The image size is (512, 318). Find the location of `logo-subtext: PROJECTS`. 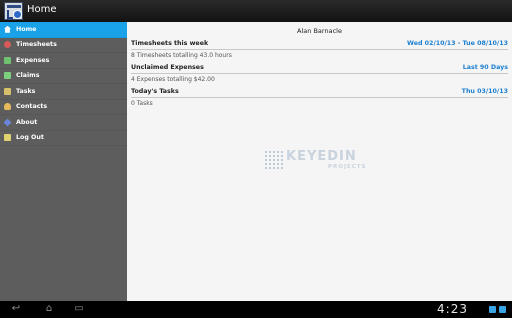

logo-subtext: PROJECTS is located at coordinates (347, 167).